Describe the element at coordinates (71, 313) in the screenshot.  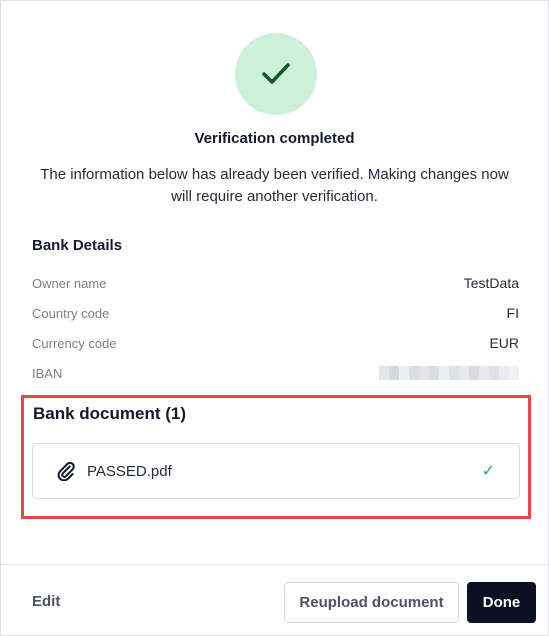
I see `row-label: Country code` at that location.